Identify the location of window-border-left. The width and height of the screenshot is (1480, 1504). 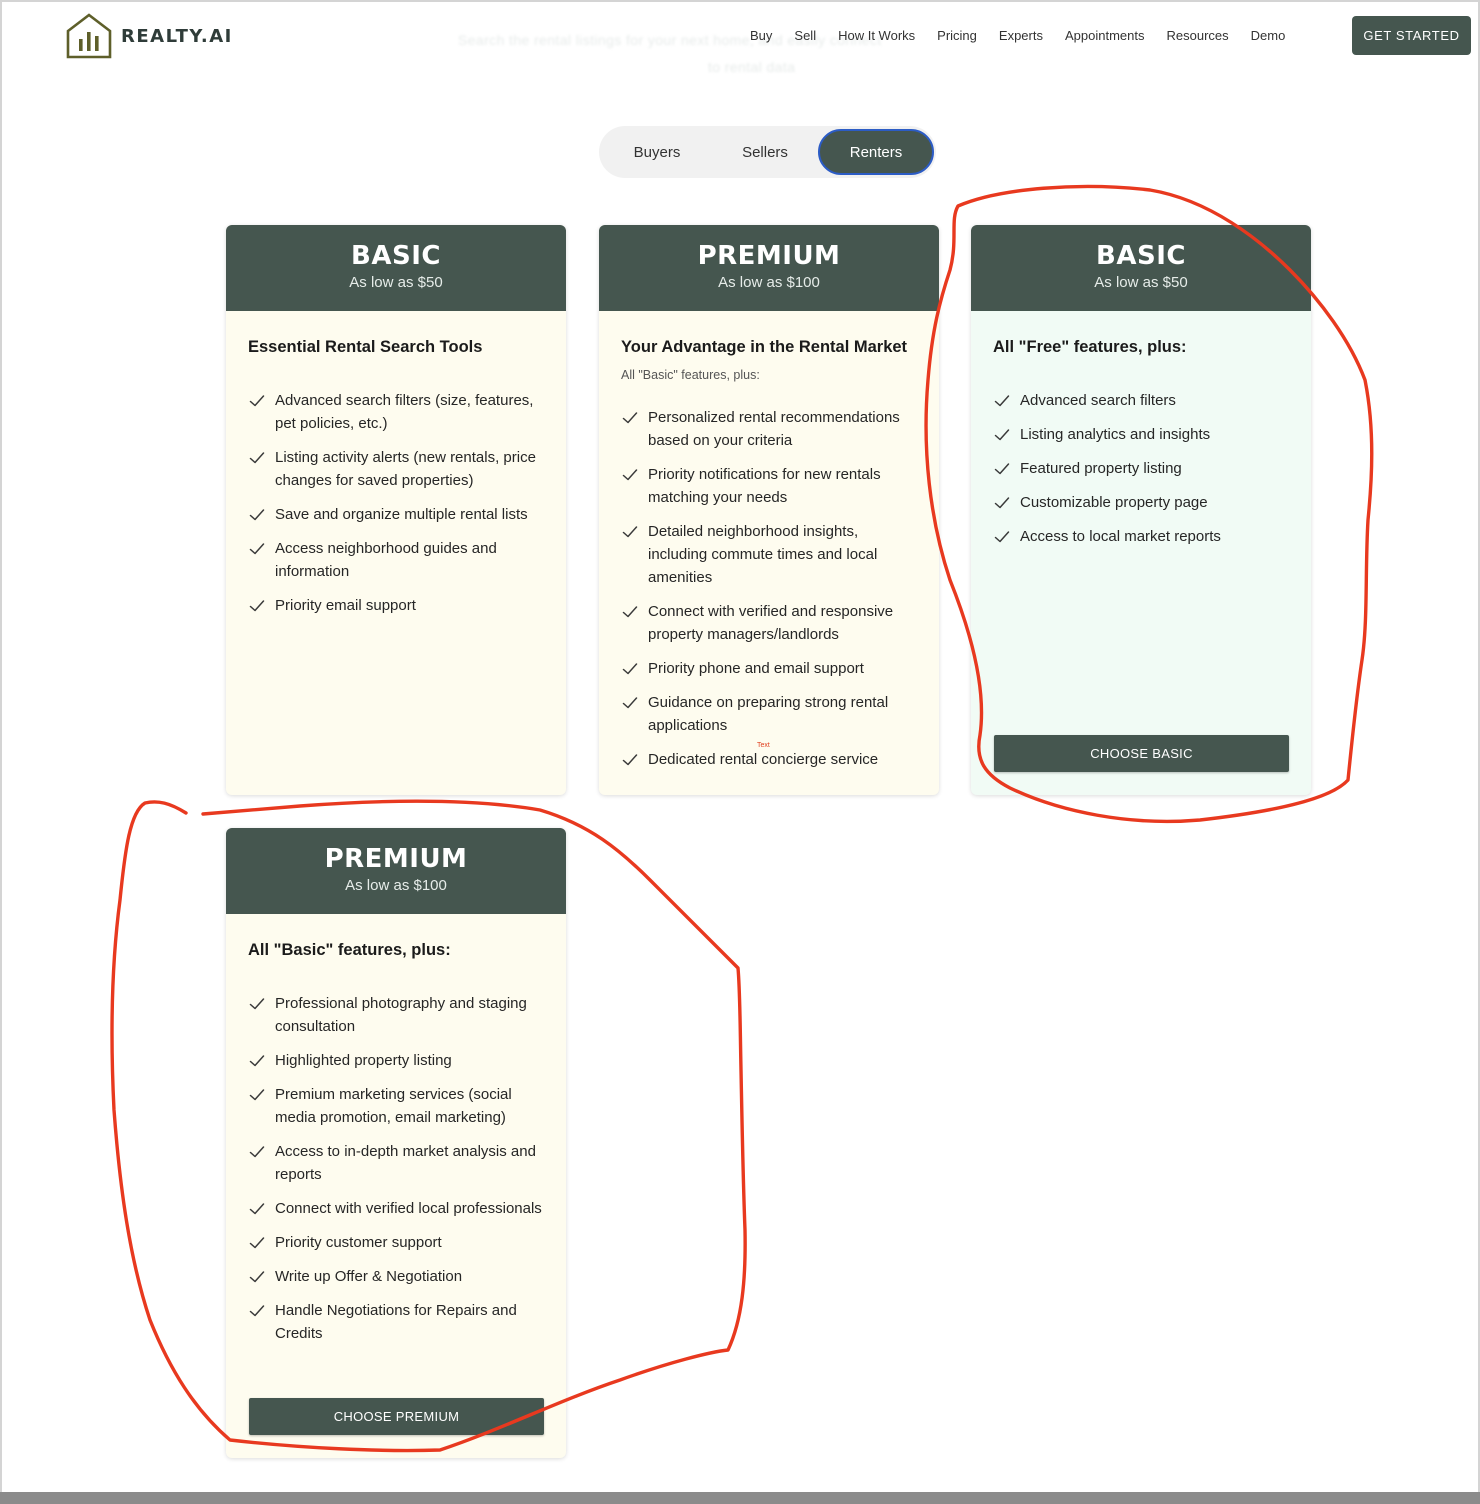
(1, 752).